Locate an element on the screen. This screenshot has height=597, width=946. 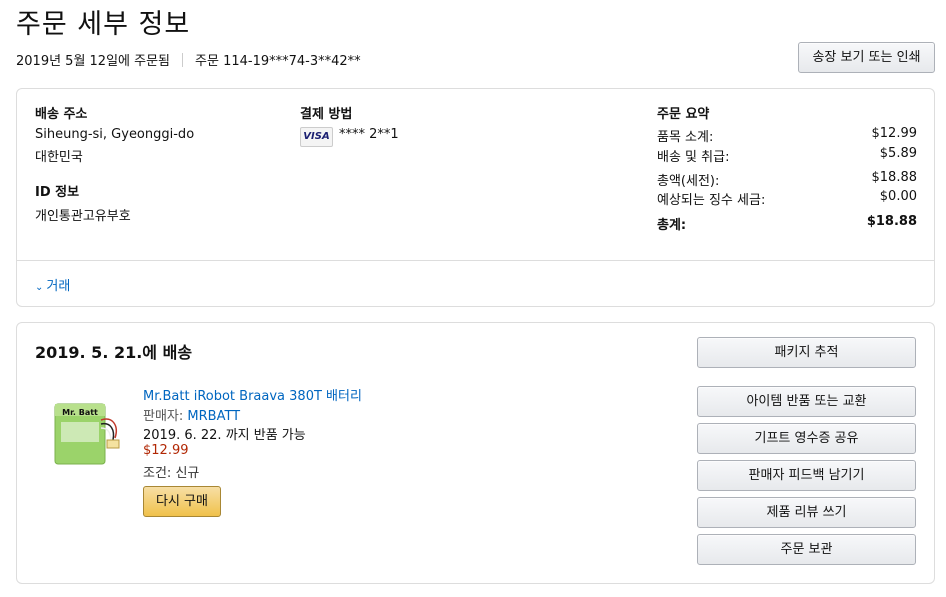
shipping-address-heading: 배송 주소 is located at coordinates (61, 114).